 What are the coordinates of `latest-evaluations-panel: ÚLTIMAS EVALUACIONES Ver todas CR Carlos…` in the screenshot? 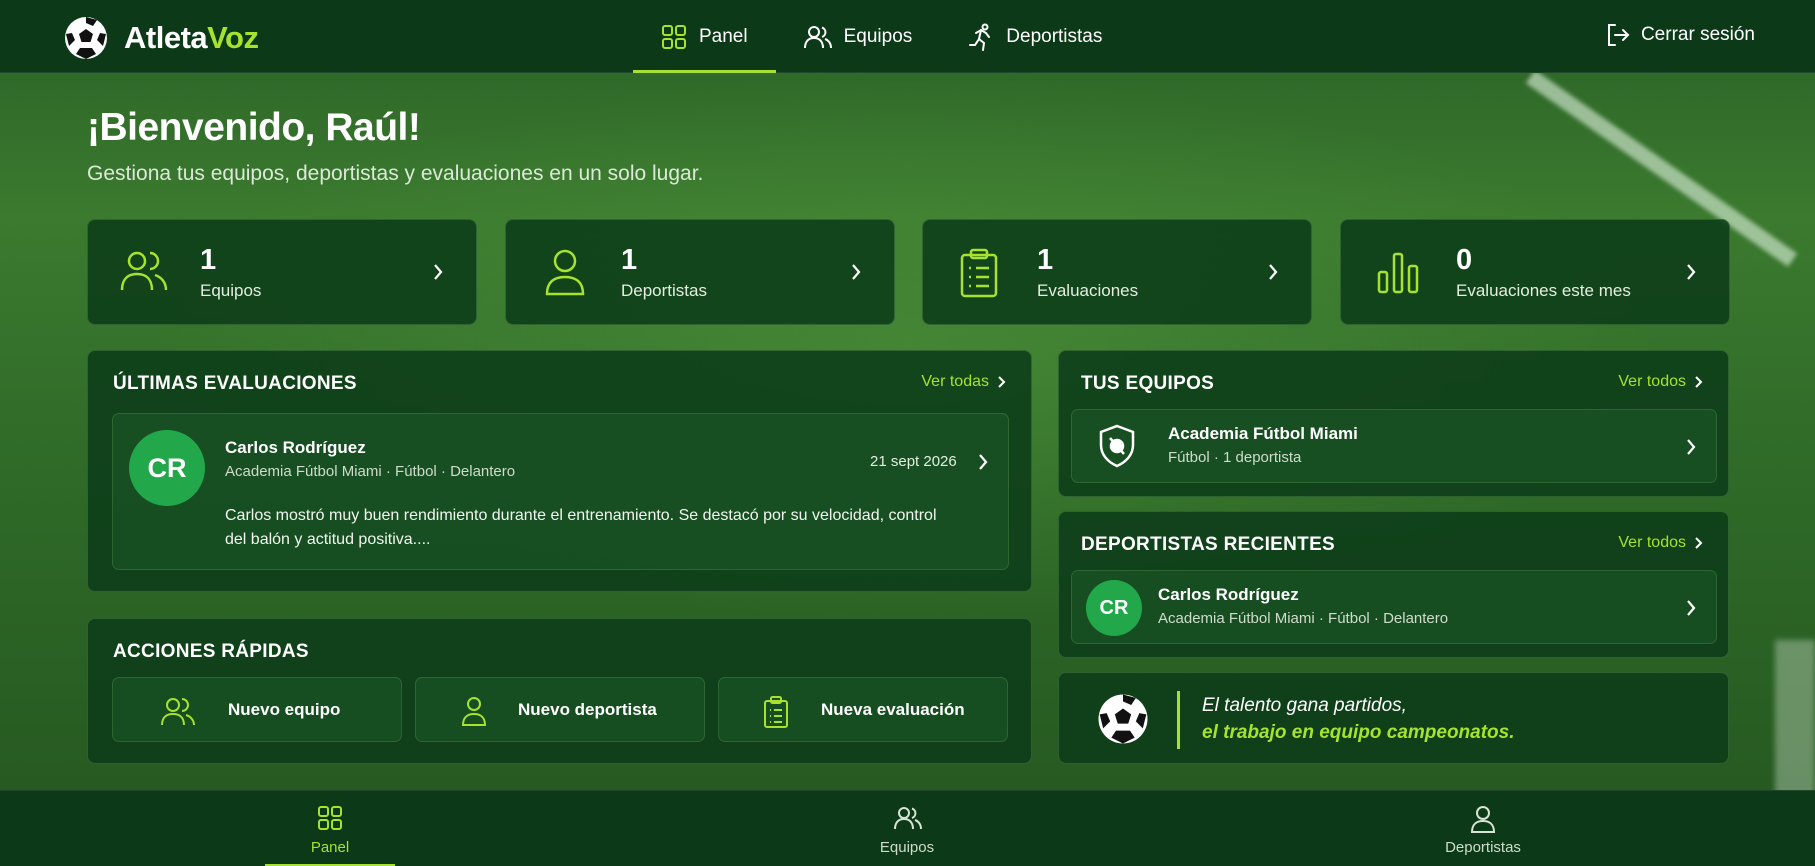 It's located at (559, 471).